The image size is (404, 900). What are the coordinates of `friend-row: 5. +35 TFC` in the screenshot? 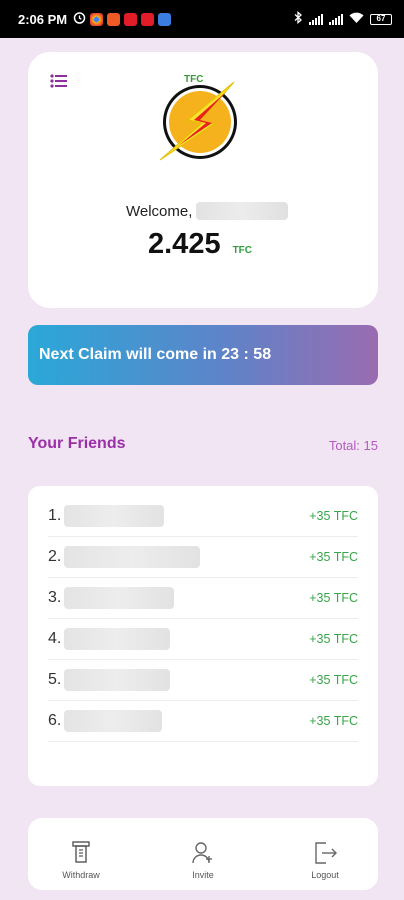 It's located at (203, 680).